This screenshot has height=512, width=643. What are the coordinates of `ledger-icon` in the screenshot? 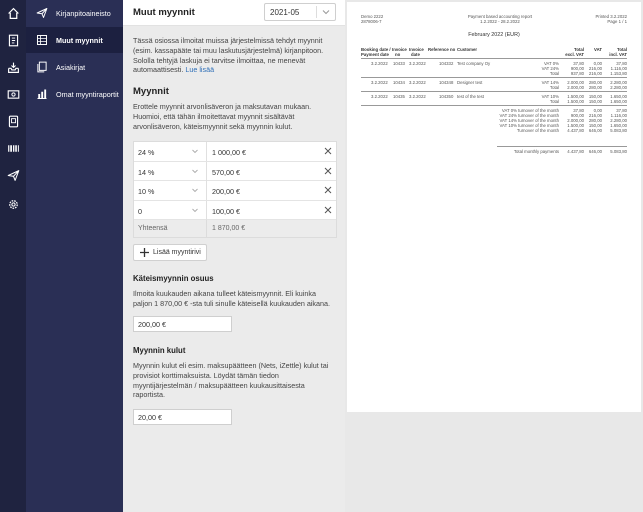 It's located at (13, 40).